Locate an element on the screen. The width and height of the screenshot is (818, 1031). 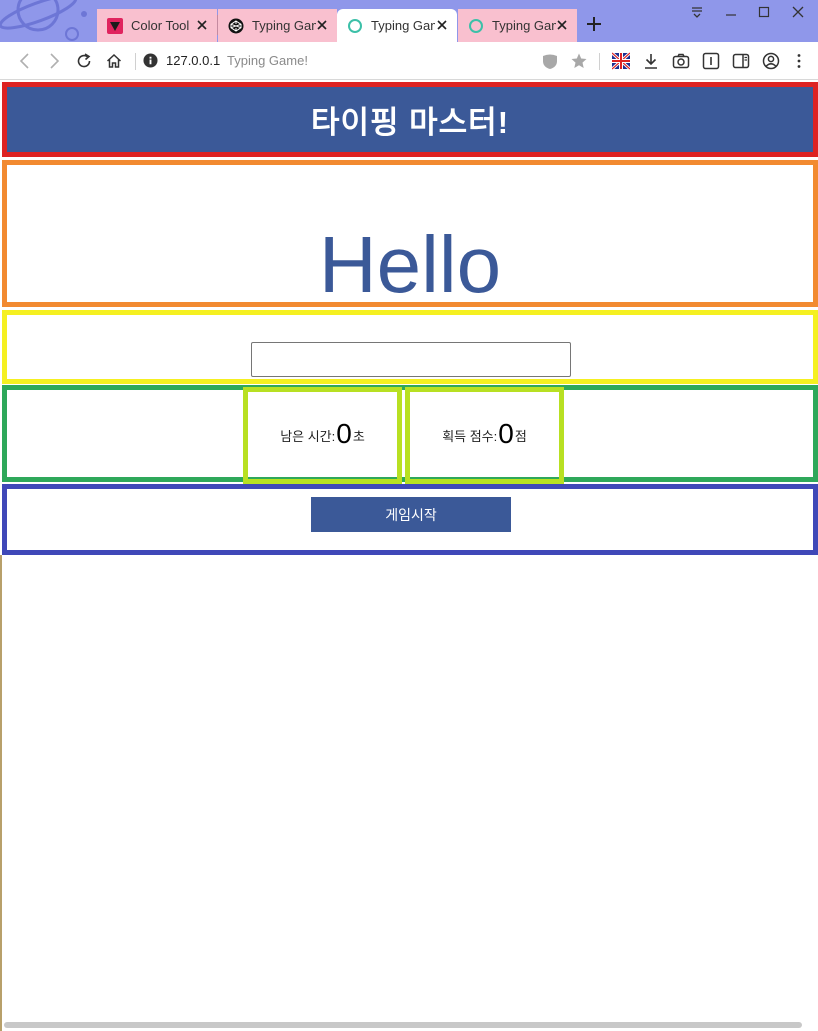
sidebar-icon is located at coordinates (741, 61).